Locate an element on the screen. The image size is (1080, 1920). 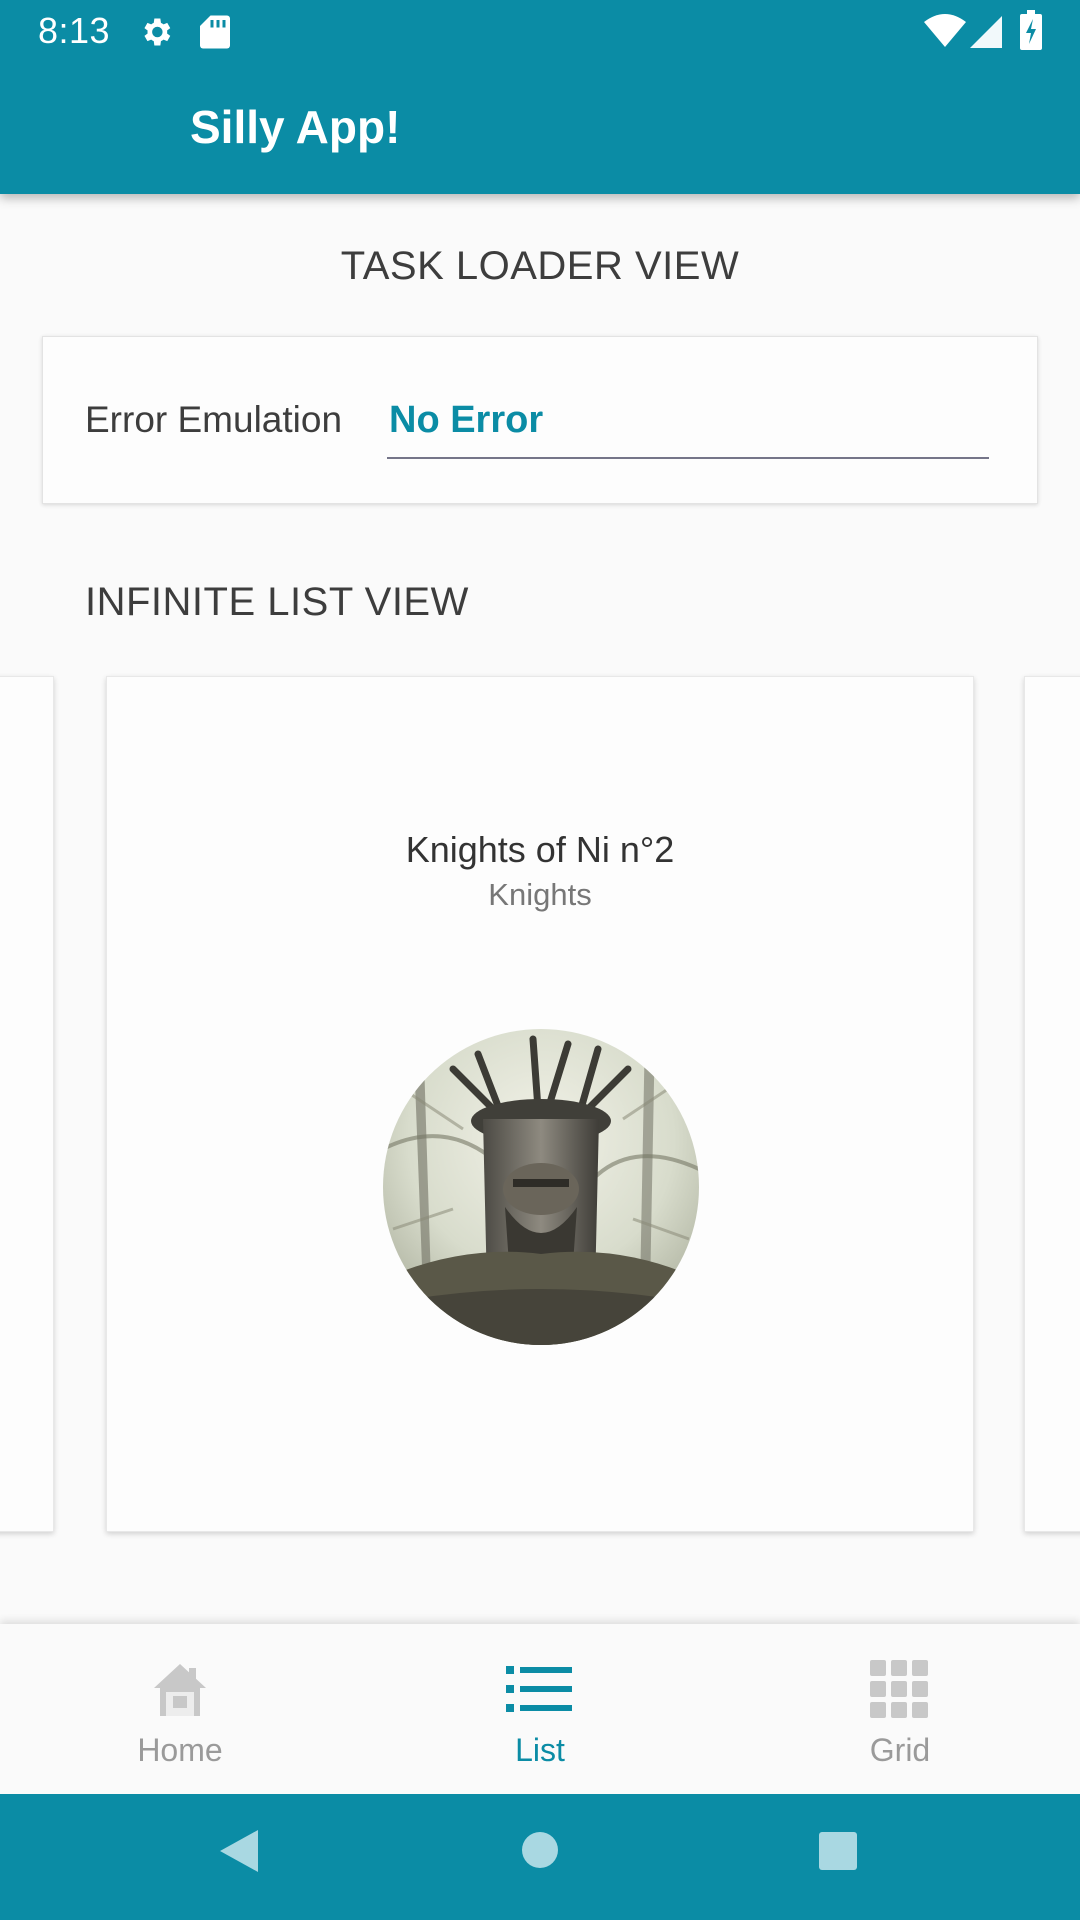
bottom-navigation: Home List Grid is located at coordinates (540, 1709).